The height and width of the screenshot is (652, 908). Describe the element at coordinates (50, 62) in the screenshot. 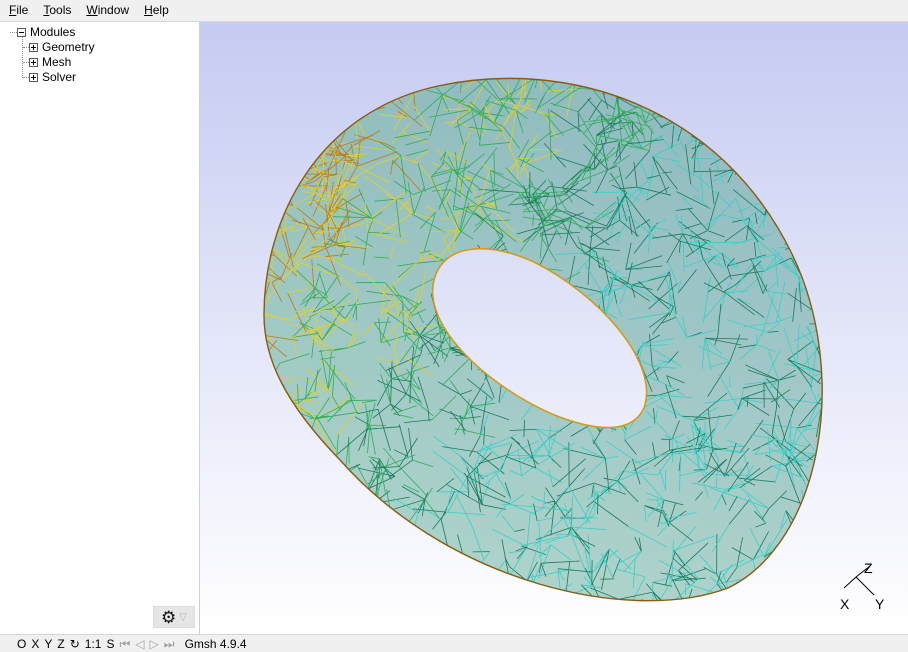

I see `tree-item-mesh: Mesh` at that location.